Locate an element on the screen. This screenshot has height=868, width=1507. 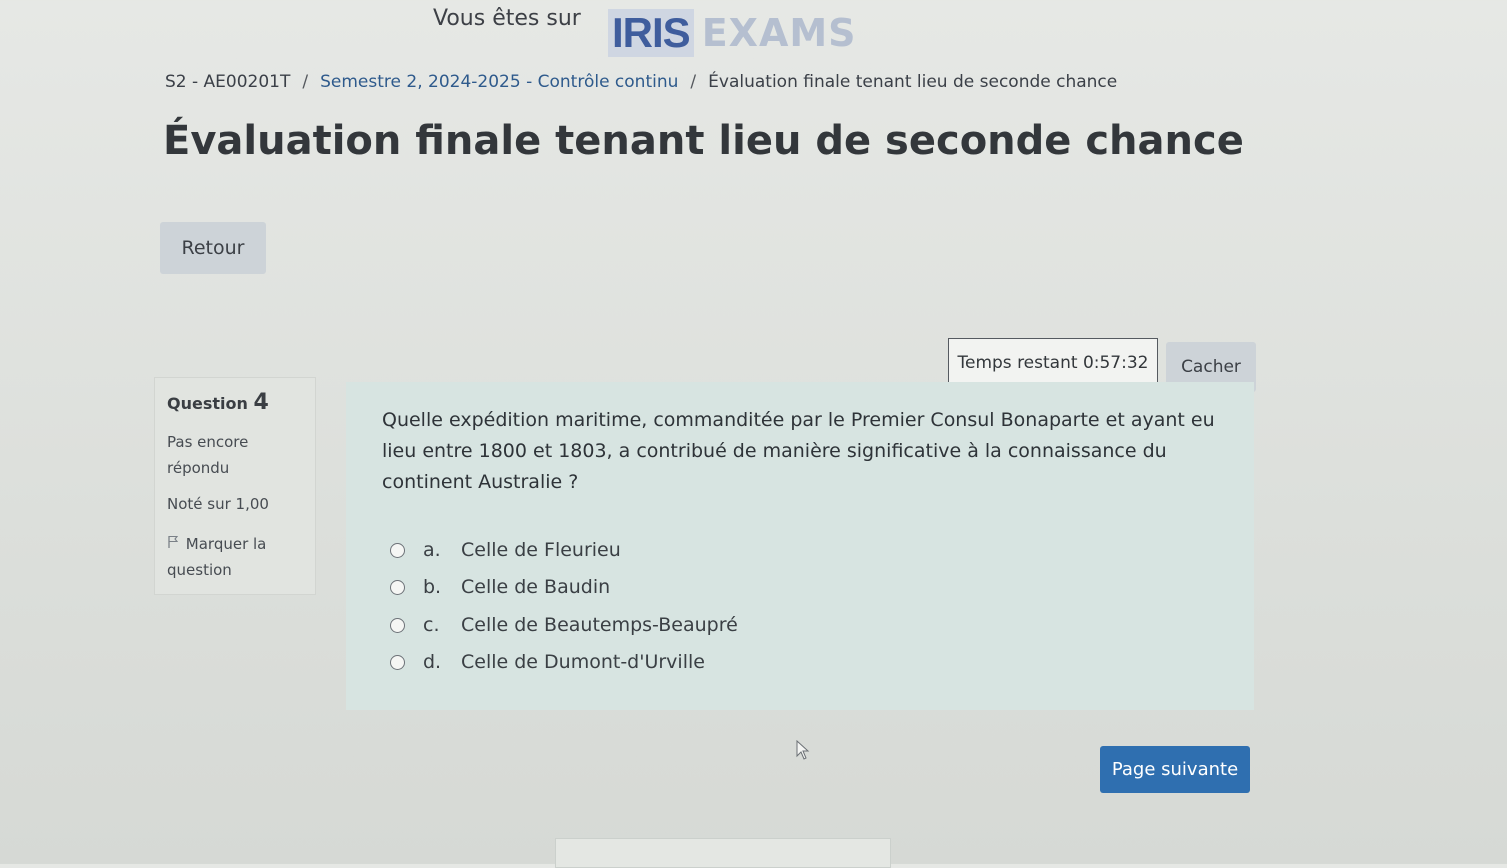
question-number: Question 4 is located at coordinates (235, 402).